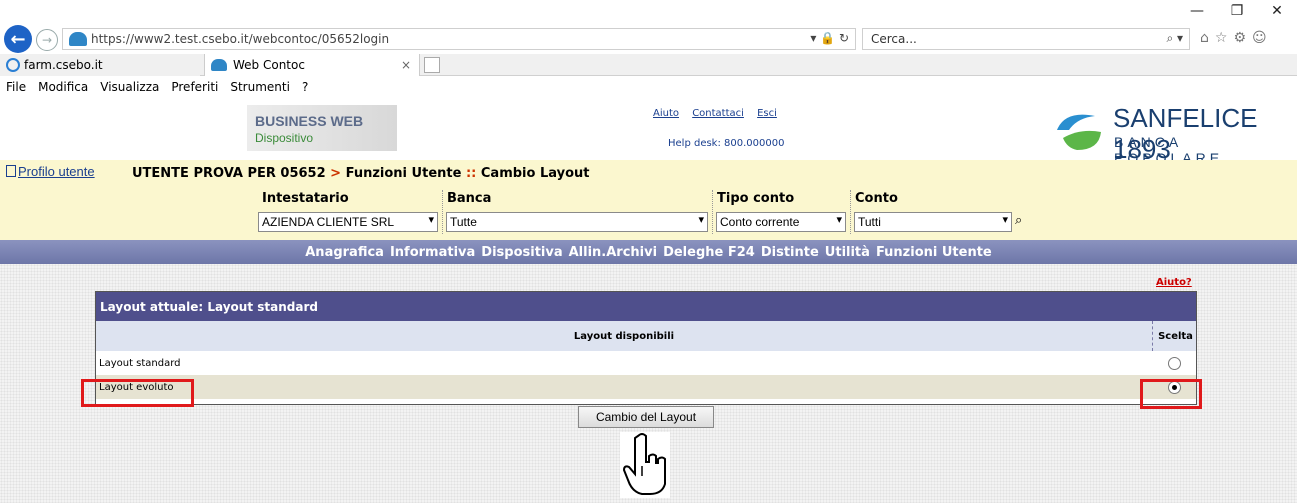  I want to click on change-layout-button: Cambio del Layout, so click(646, 417).